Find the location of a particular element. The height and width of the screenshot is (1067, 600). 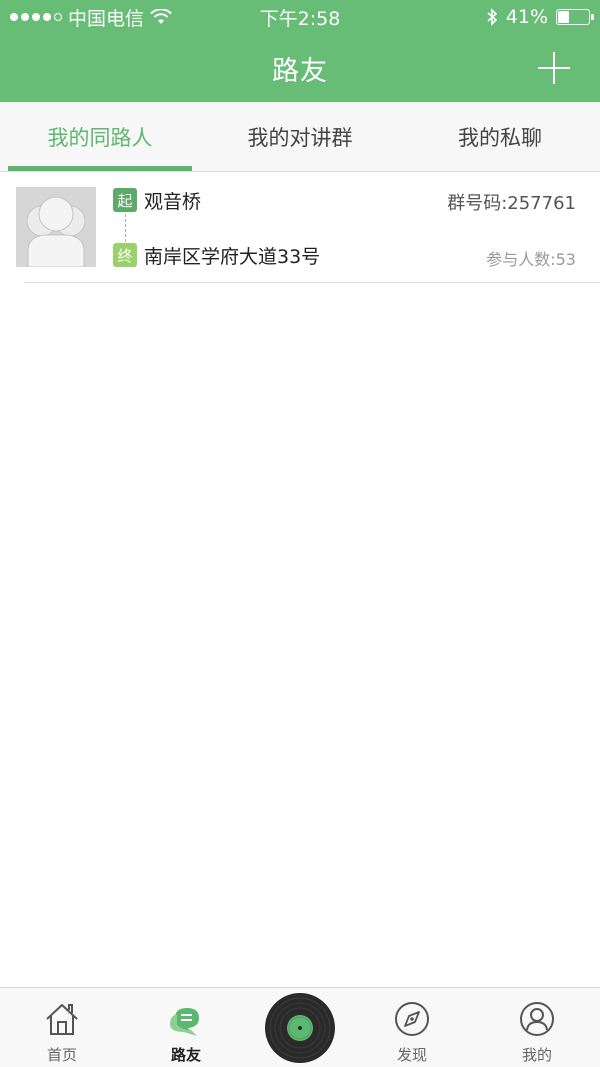

route-connector is located at coordinates (125, 228).